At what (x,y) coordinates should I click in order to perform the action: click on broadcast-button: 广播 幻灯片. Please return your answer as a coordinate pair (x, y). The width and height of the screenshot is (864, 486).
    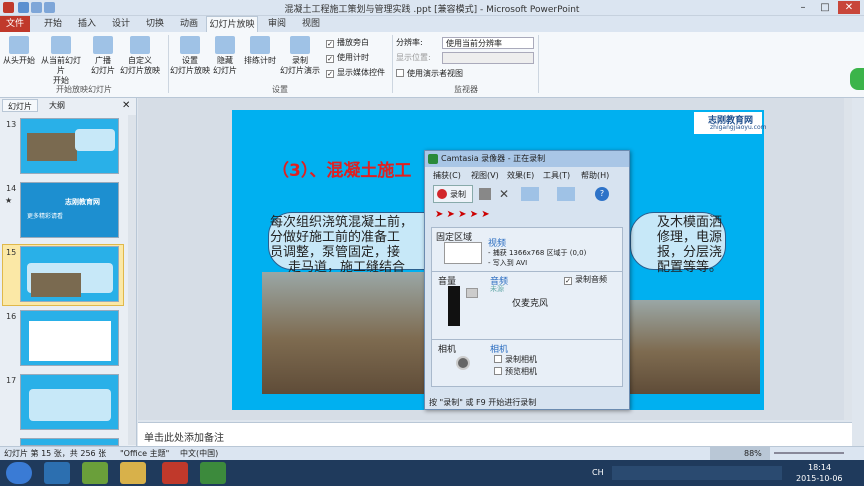
    Looking at the image, I should click on (103, 56).